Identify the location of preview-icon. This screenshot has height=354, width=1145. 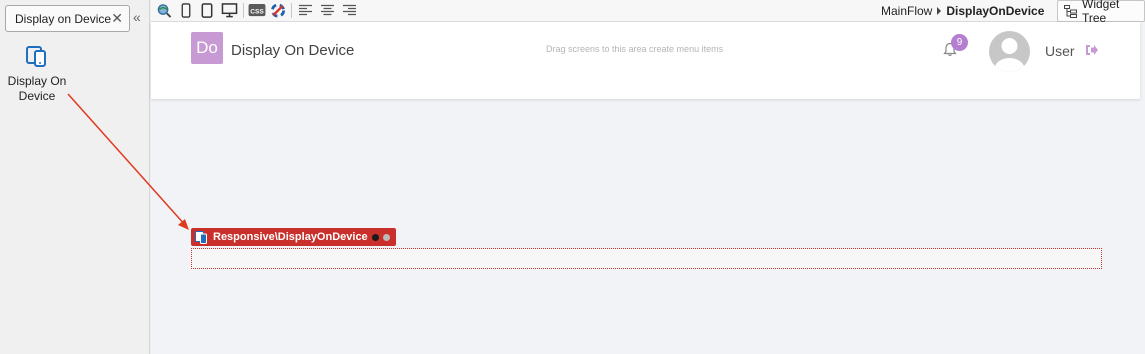
(164, 10).